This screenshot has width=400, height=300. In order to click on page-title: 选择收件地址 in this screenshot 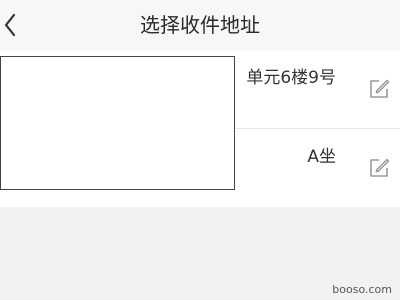, I will do `click(200, 25)`.